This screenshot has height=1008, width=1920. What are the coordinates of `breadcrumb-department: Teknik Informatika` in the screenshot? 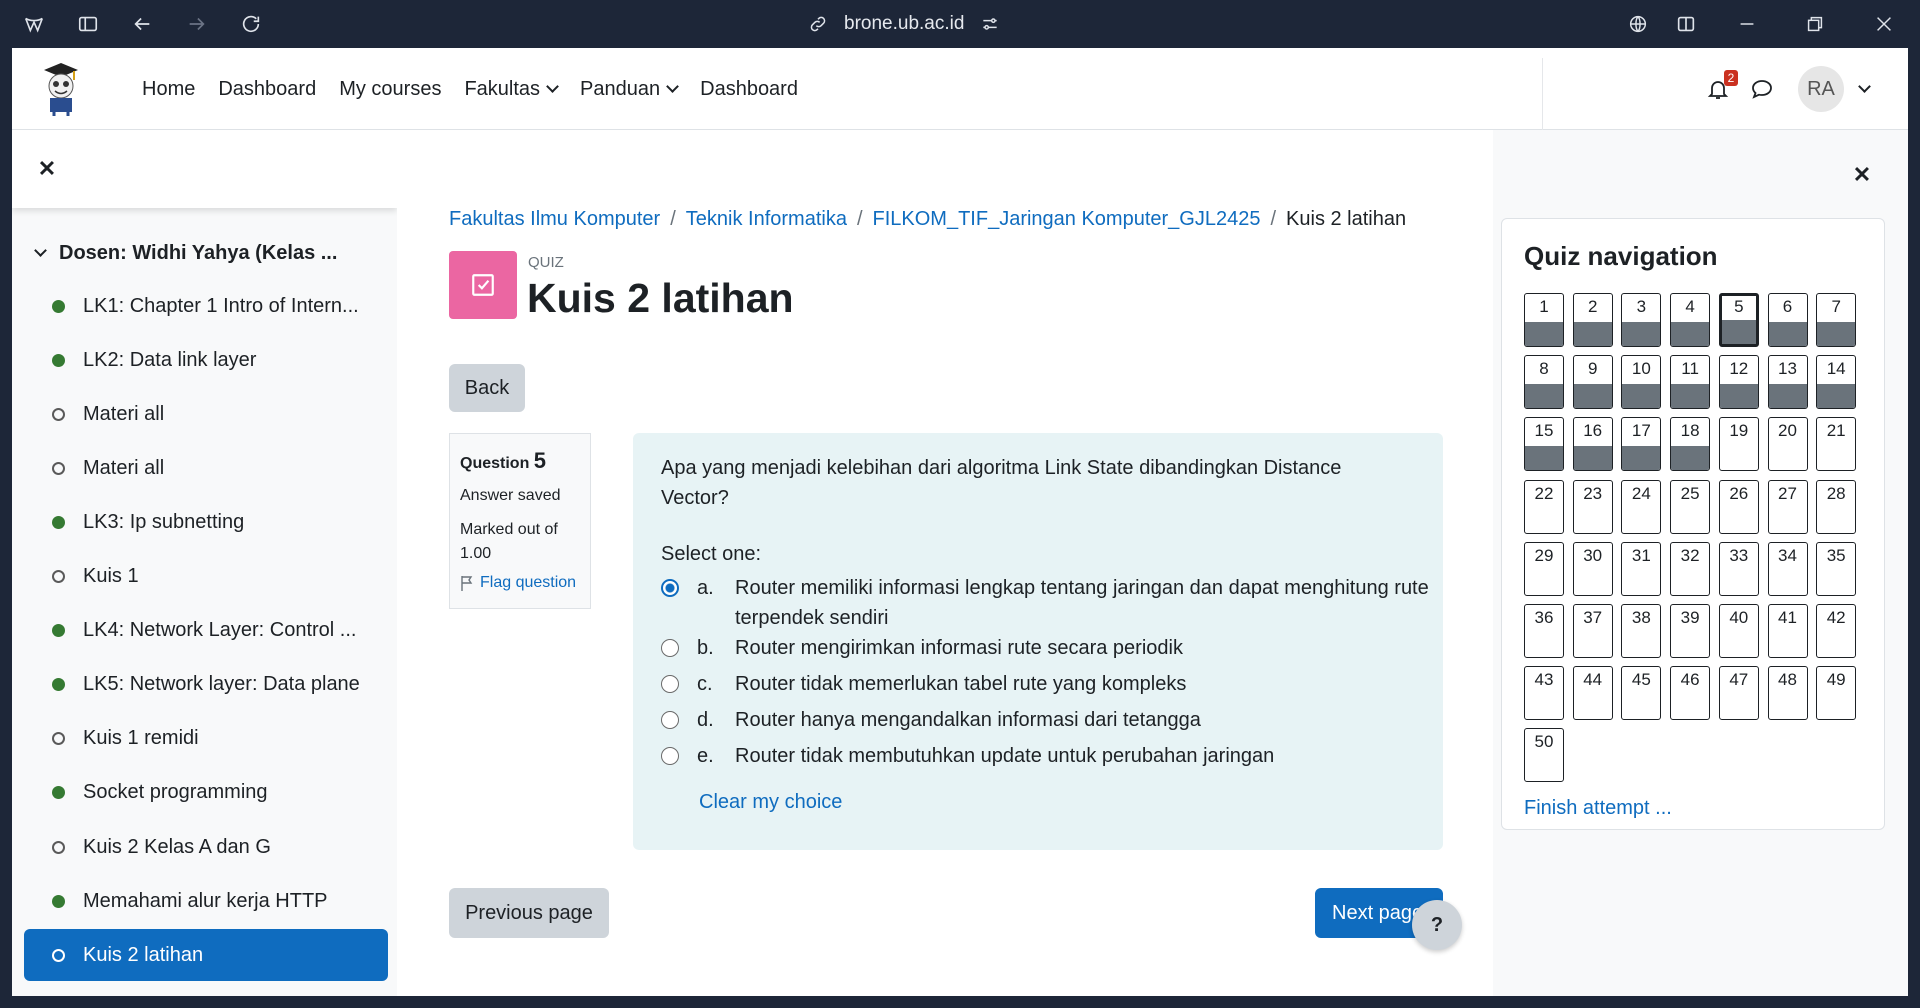 It's located at (766, 219).